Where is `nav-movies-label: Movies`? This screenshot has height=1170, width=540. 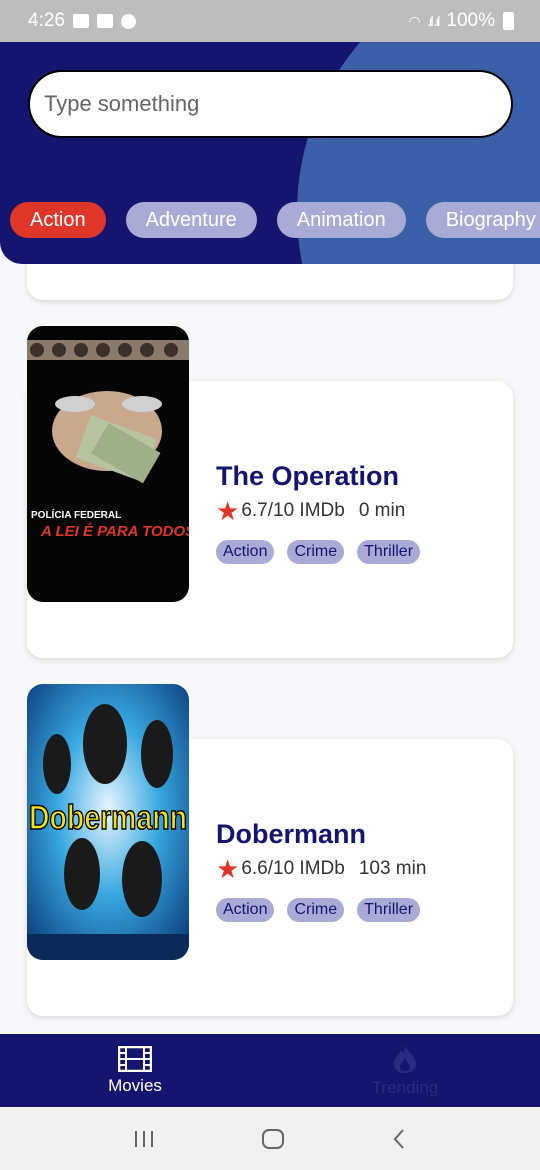
nav-movies-label: Movies is located at coordinates (135, 1085).